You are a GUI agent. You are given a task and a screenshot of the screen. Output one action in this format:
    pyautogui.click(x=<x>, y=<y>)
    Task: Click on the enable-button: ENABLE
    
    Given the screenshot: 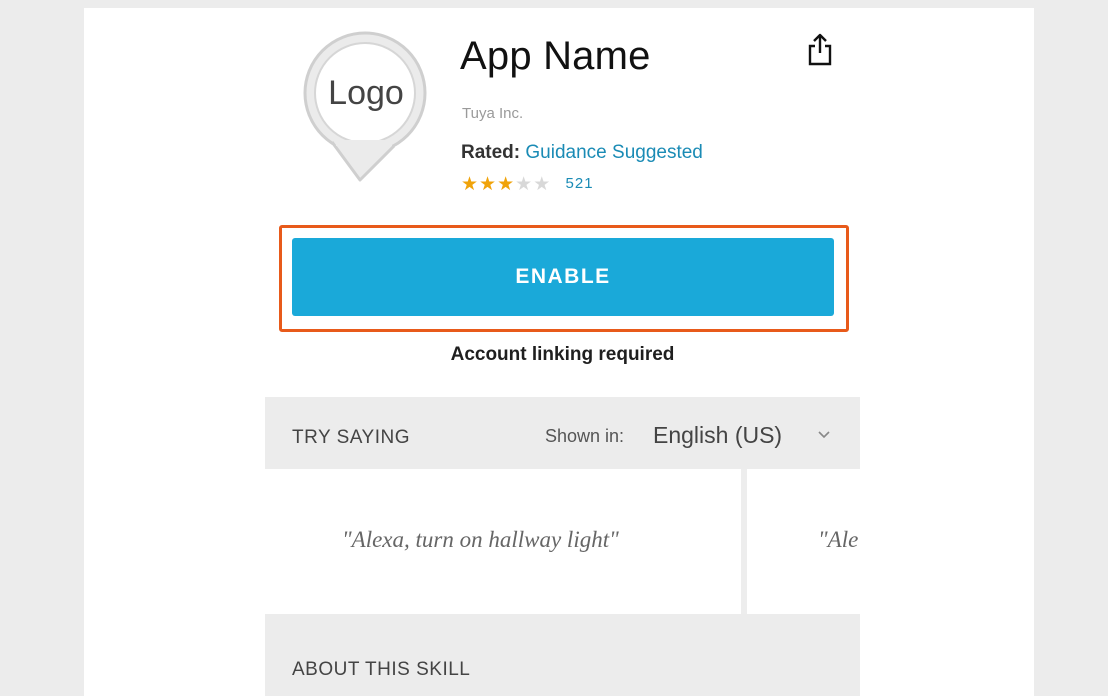 What is the action you would take?
    pyautogui.click(x=563, y=277)
    